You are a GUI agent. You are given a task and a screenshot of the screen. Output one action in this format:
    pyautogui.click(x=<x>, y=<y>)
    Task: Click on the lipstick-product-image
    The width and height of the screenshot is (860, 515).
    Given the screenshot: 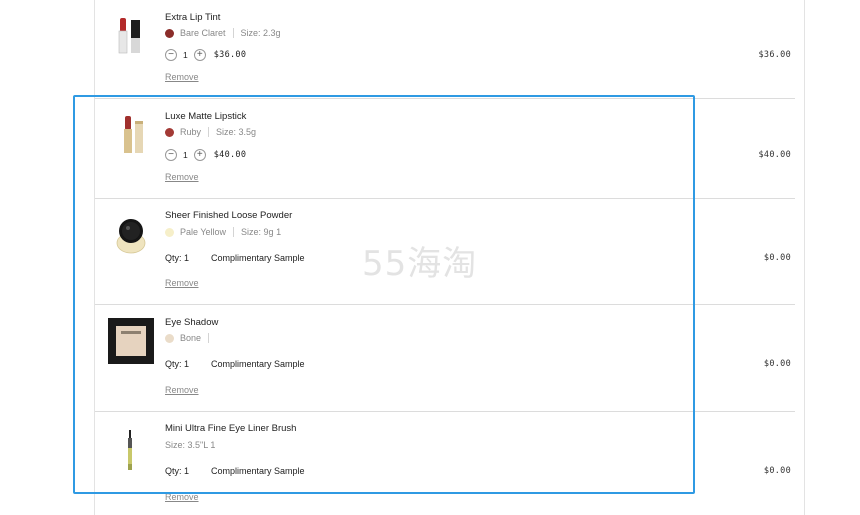 What is the action you would take?
    pyautogui.click(x=133, y=134)
    